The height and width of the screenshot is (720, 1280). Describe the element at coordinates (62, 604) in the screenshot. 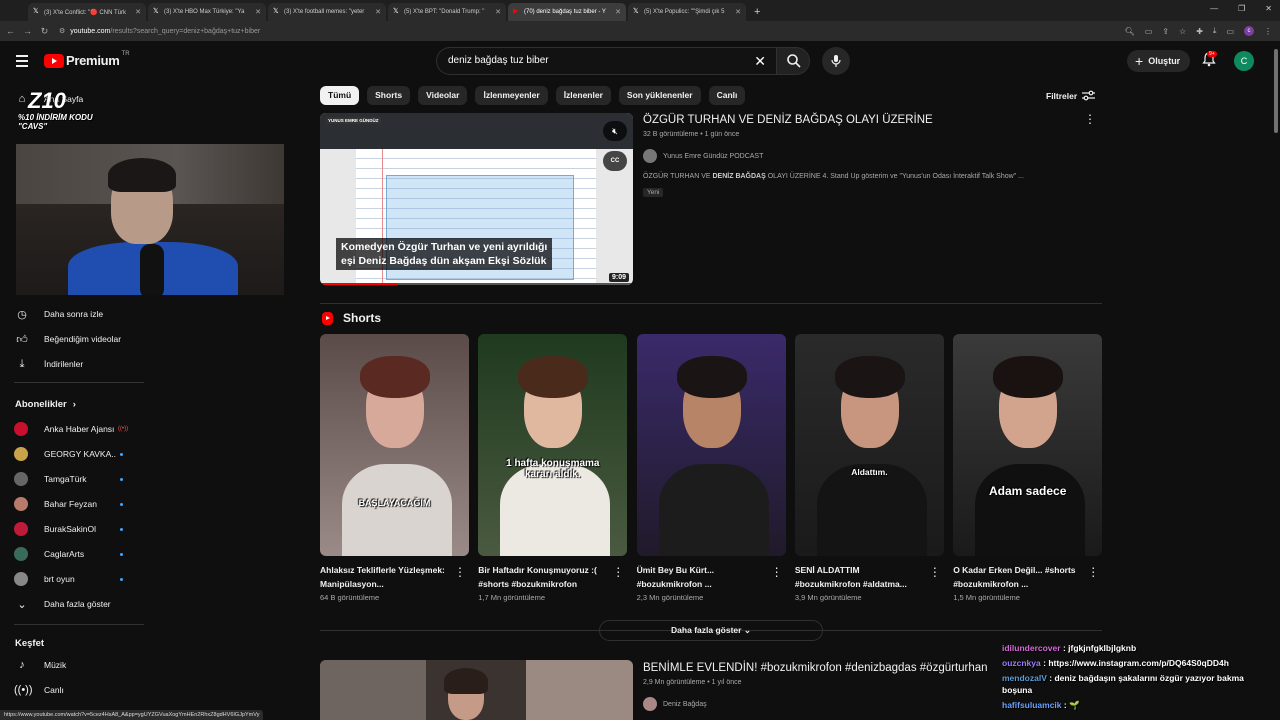

I see `show-more-subscriptions: ⌄ Daha fazla göster` at that location.